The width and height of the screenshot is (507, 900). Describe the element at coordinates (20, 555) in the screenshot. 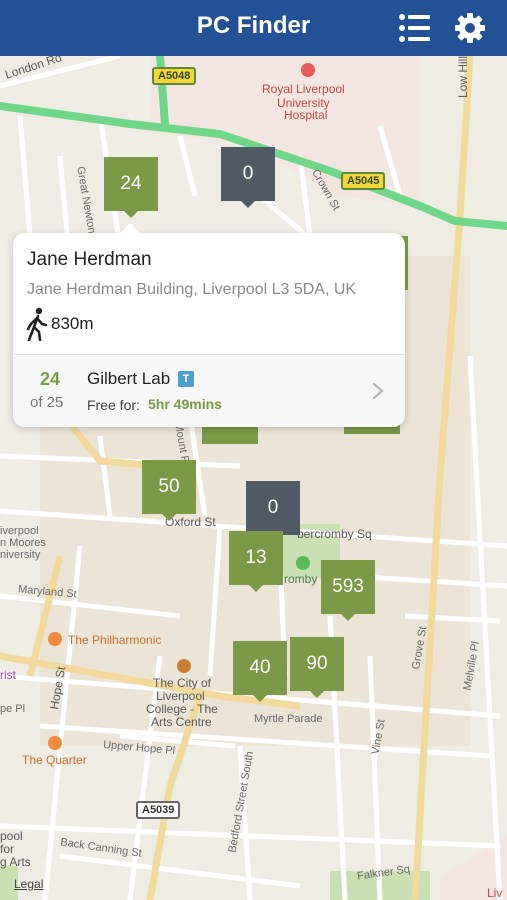

I see `poi-label: niversity` at that location.